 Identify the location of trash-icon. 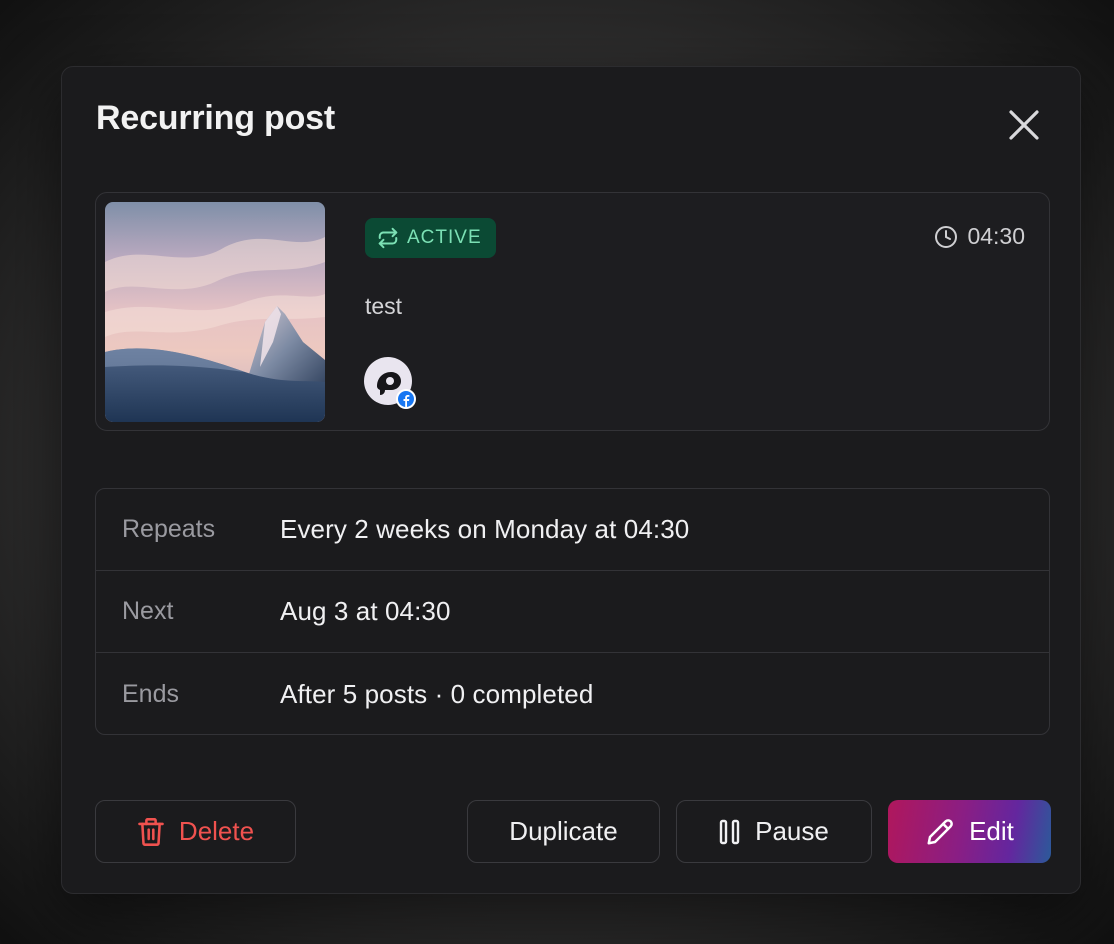
(151, 831).